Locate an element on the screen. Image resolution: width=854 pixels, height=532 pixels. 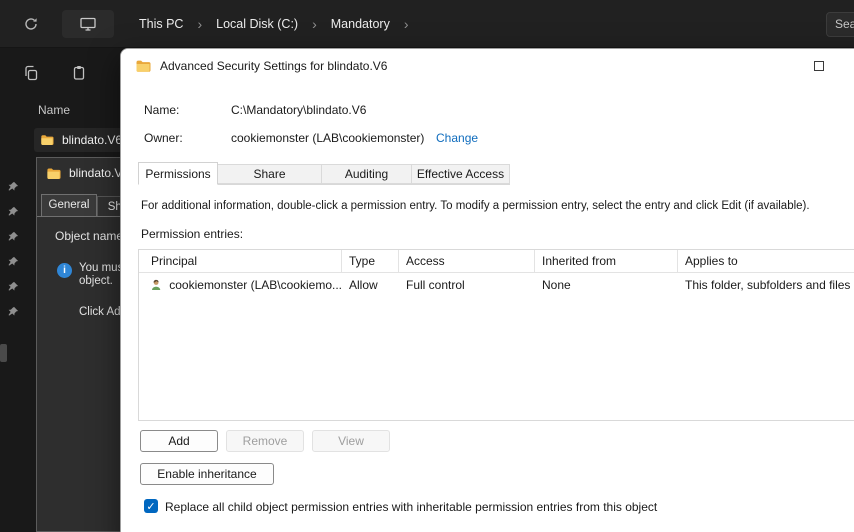
enable-inheritance-button: Enable inheritance is located at coordinates (207, 474).